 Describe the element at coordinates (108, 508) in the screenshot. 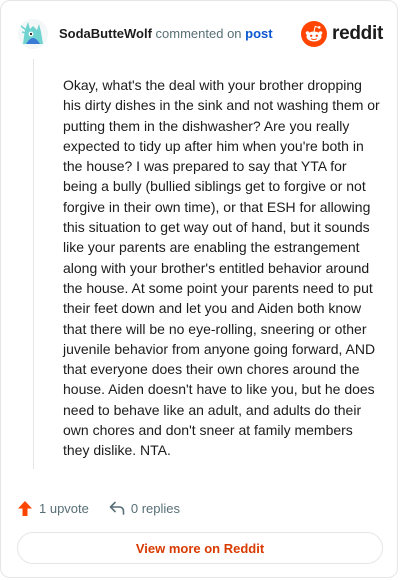

I see `comment-actions: 1 upvote 0 replies` at that location.